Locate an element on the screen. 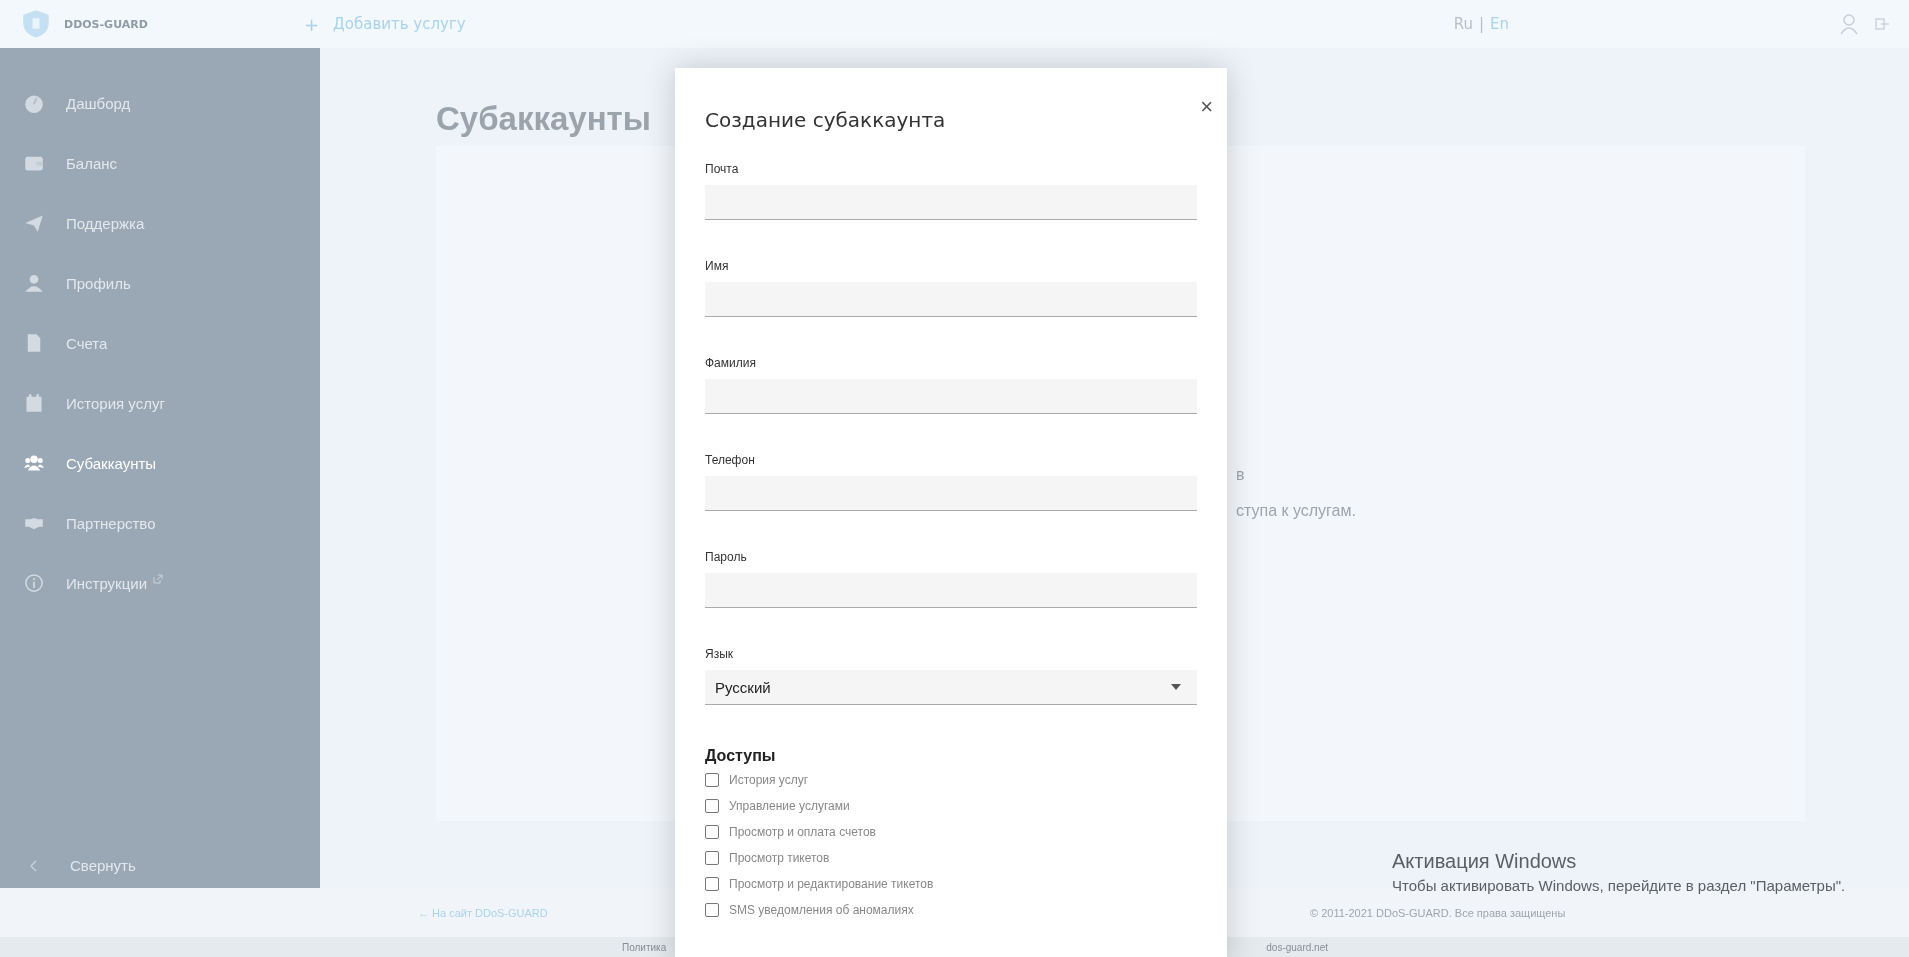 This screenshot has height=957, width=1909. field-label: Имя is located at coordinates (717, 266).